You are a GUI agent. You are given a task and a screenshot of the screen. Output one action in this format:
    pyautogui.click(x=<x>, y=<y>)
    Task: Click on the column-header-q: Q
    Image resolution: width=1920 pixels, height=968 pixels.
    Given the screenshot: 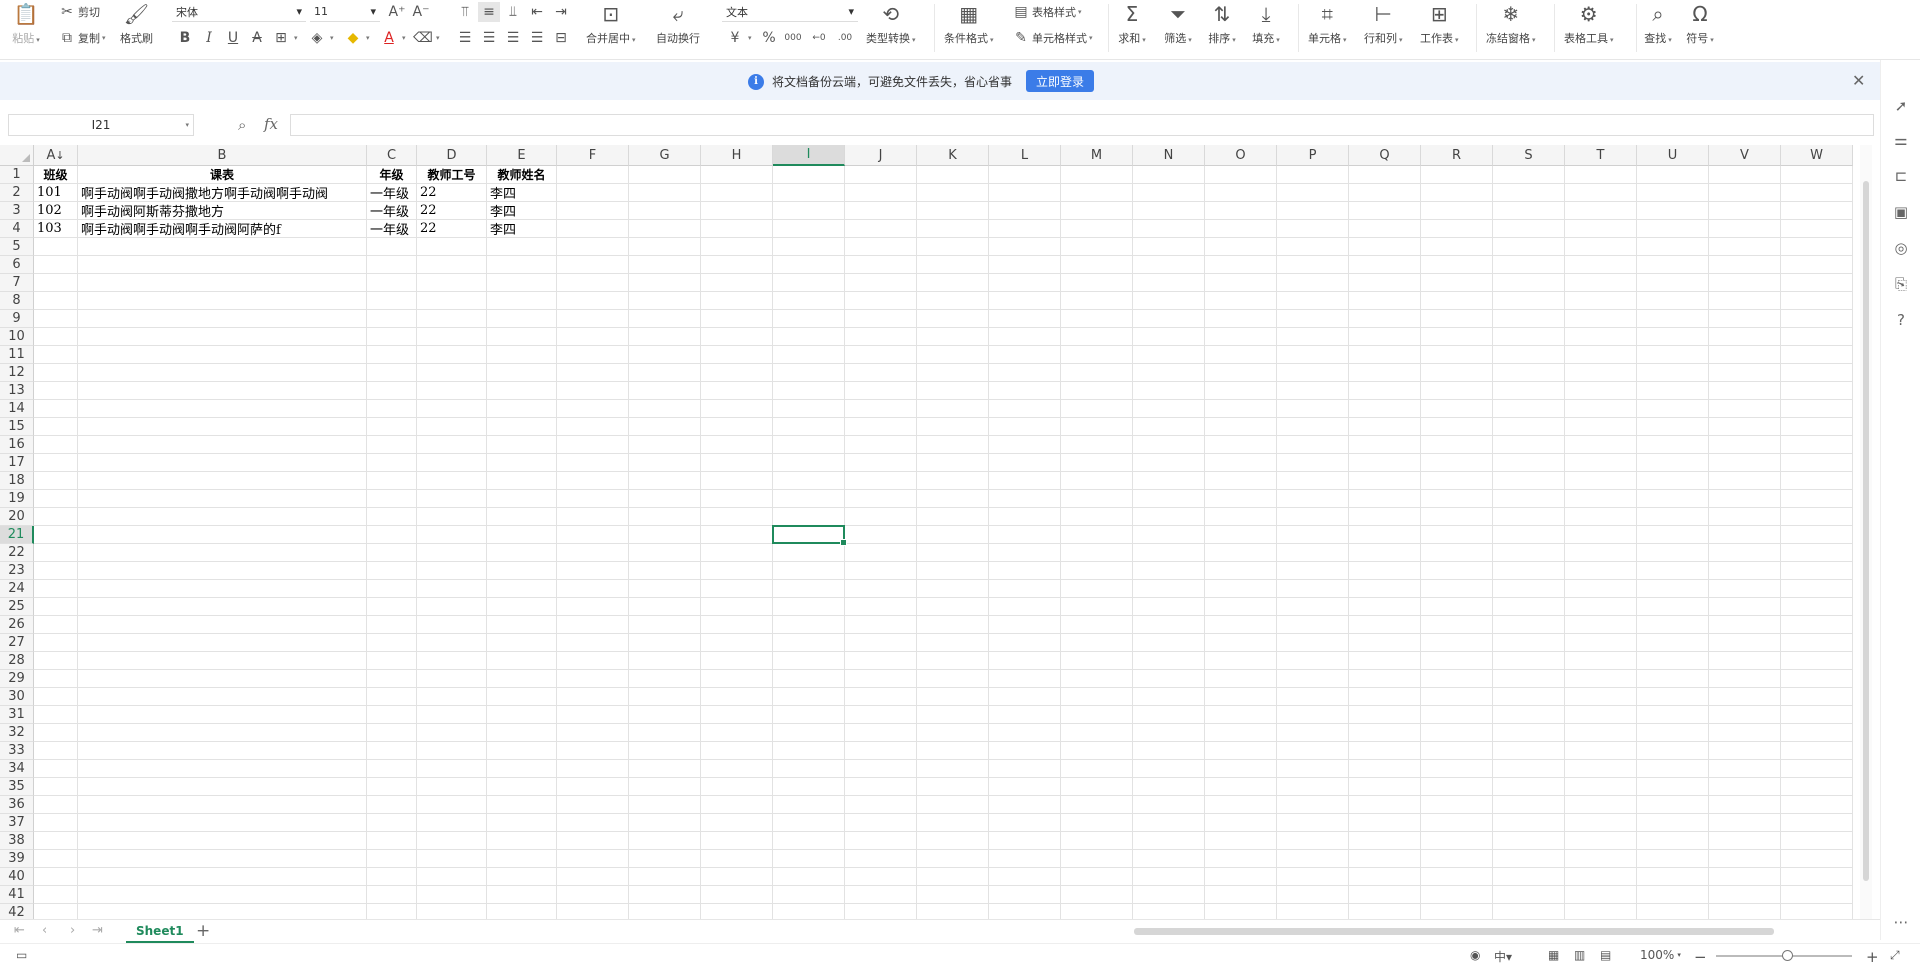 What is the action you would take?
    pyautogui.click(x=1385, y=155)
    